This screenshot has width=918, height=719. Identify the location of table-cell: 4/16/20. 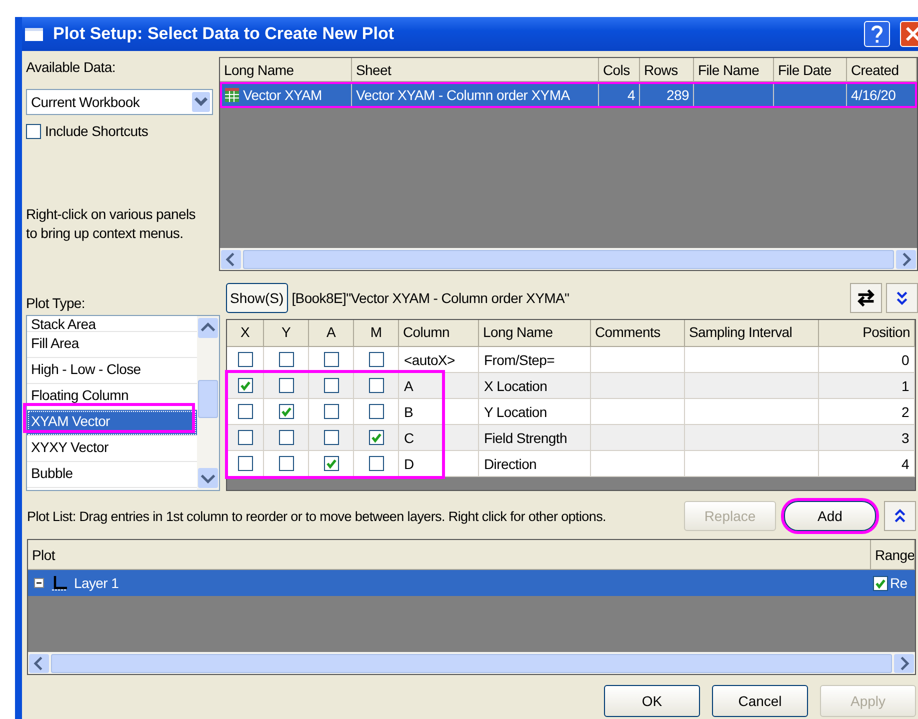
(873, 95).